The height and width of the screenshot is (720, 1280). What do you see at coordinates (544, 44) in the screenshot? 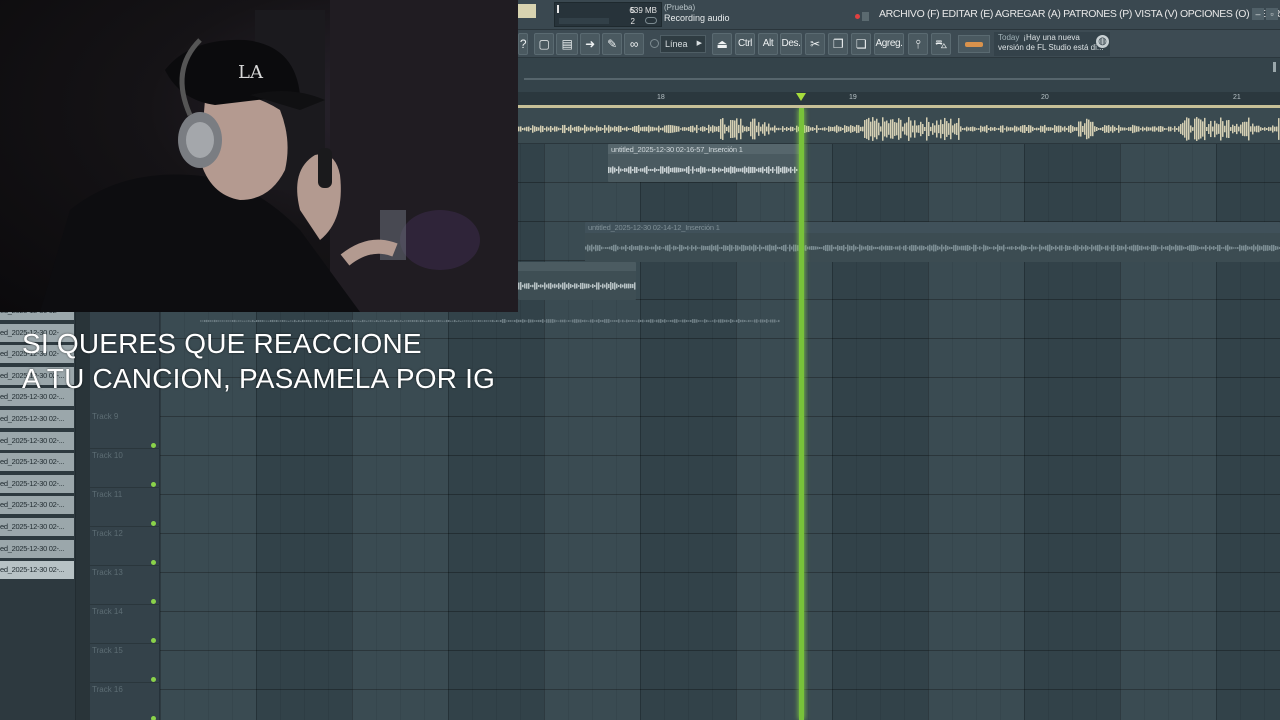
I see `playlist-icon: ▢` at bounding box center [544, 44].